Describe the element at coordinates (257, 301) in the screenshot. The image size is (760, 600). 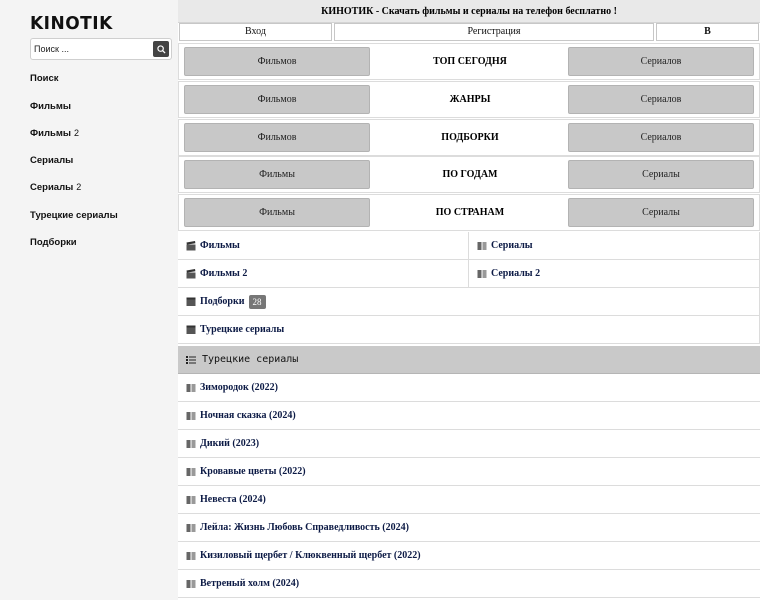
I see `collections-count-badge: 28` at that location.